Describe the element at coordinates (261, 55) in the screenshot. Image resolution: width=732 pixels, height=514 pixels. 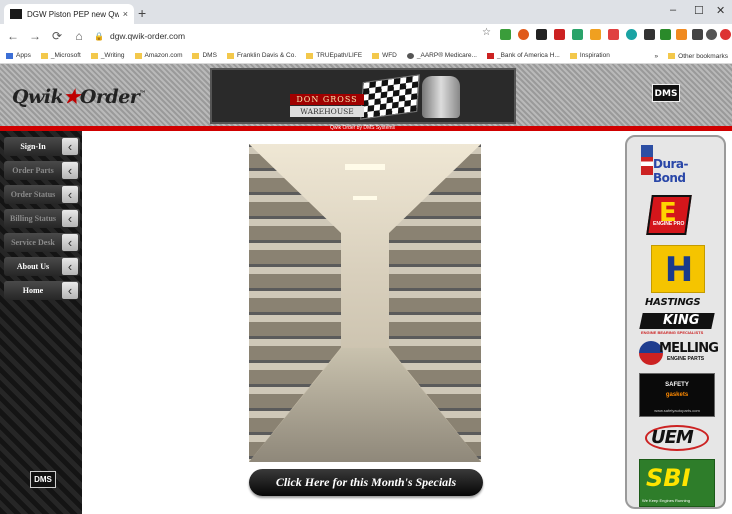
I see `bookmark-item: Franklin Davis & Co.` at that location.